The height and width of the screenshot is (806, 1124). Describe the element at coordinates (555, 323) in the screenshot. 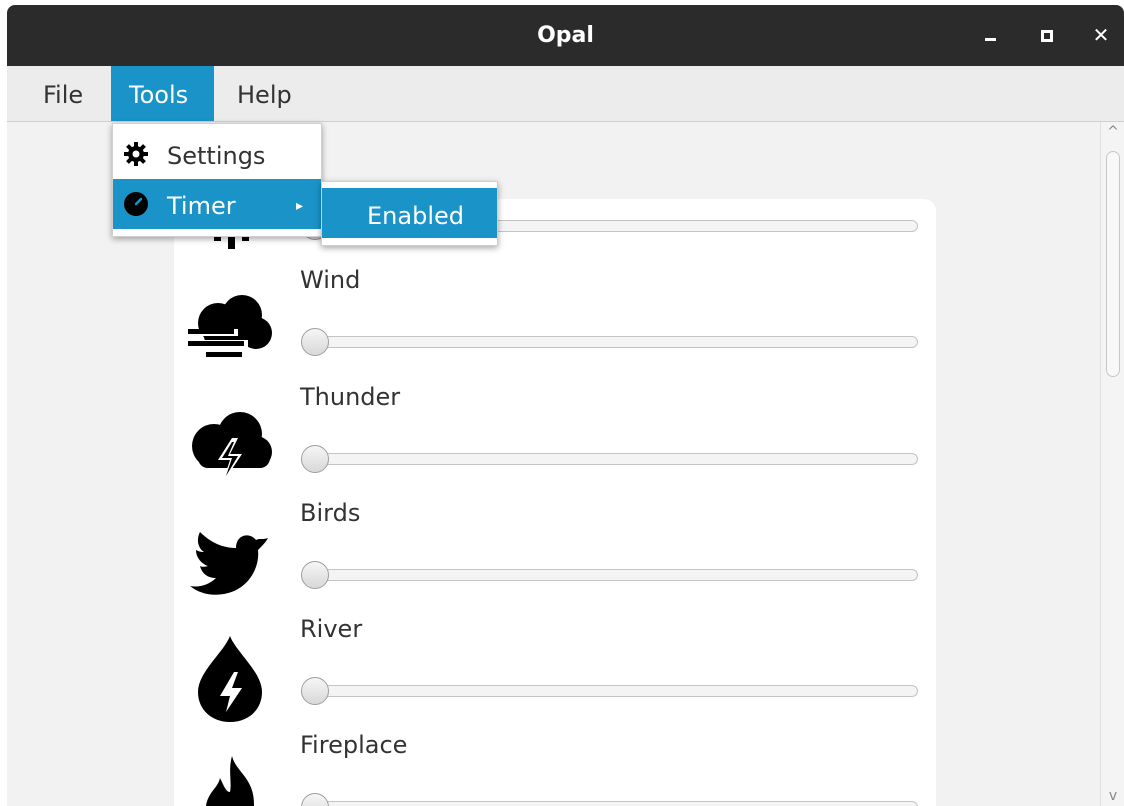

I see `sound-row-wind: Wind` at that location.